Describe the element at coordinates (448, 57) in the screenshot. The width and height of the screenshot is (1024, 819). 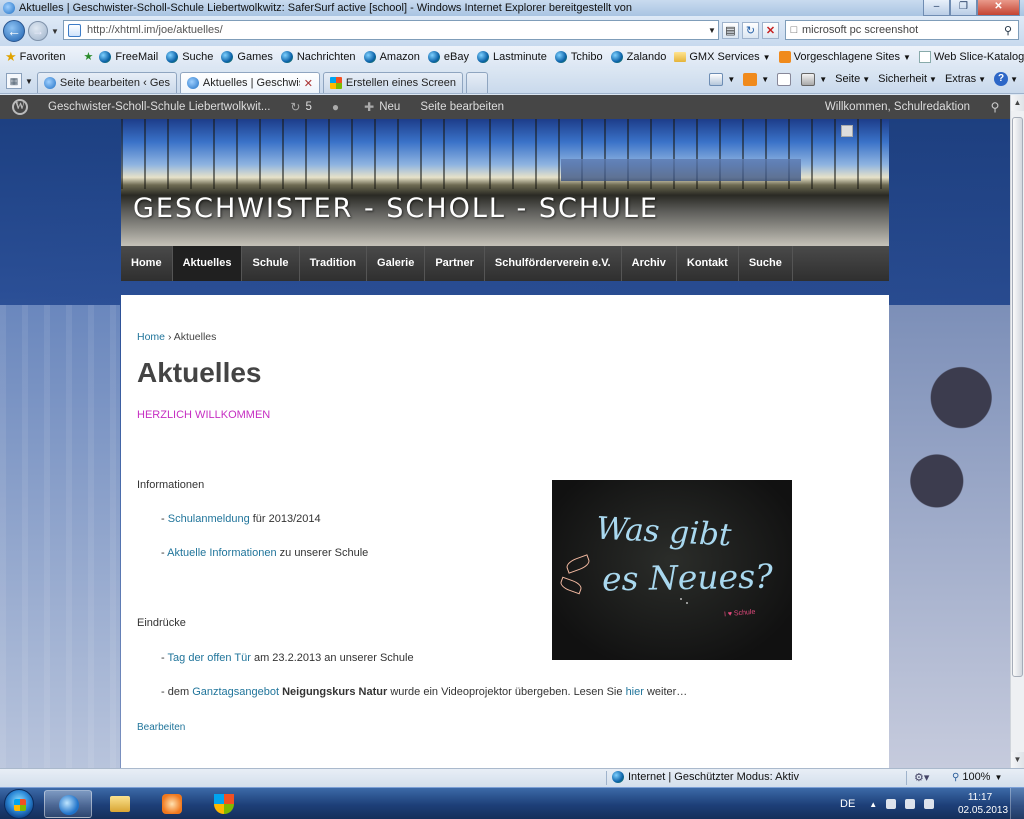
I see `fav-ebay: eBay` at that location.